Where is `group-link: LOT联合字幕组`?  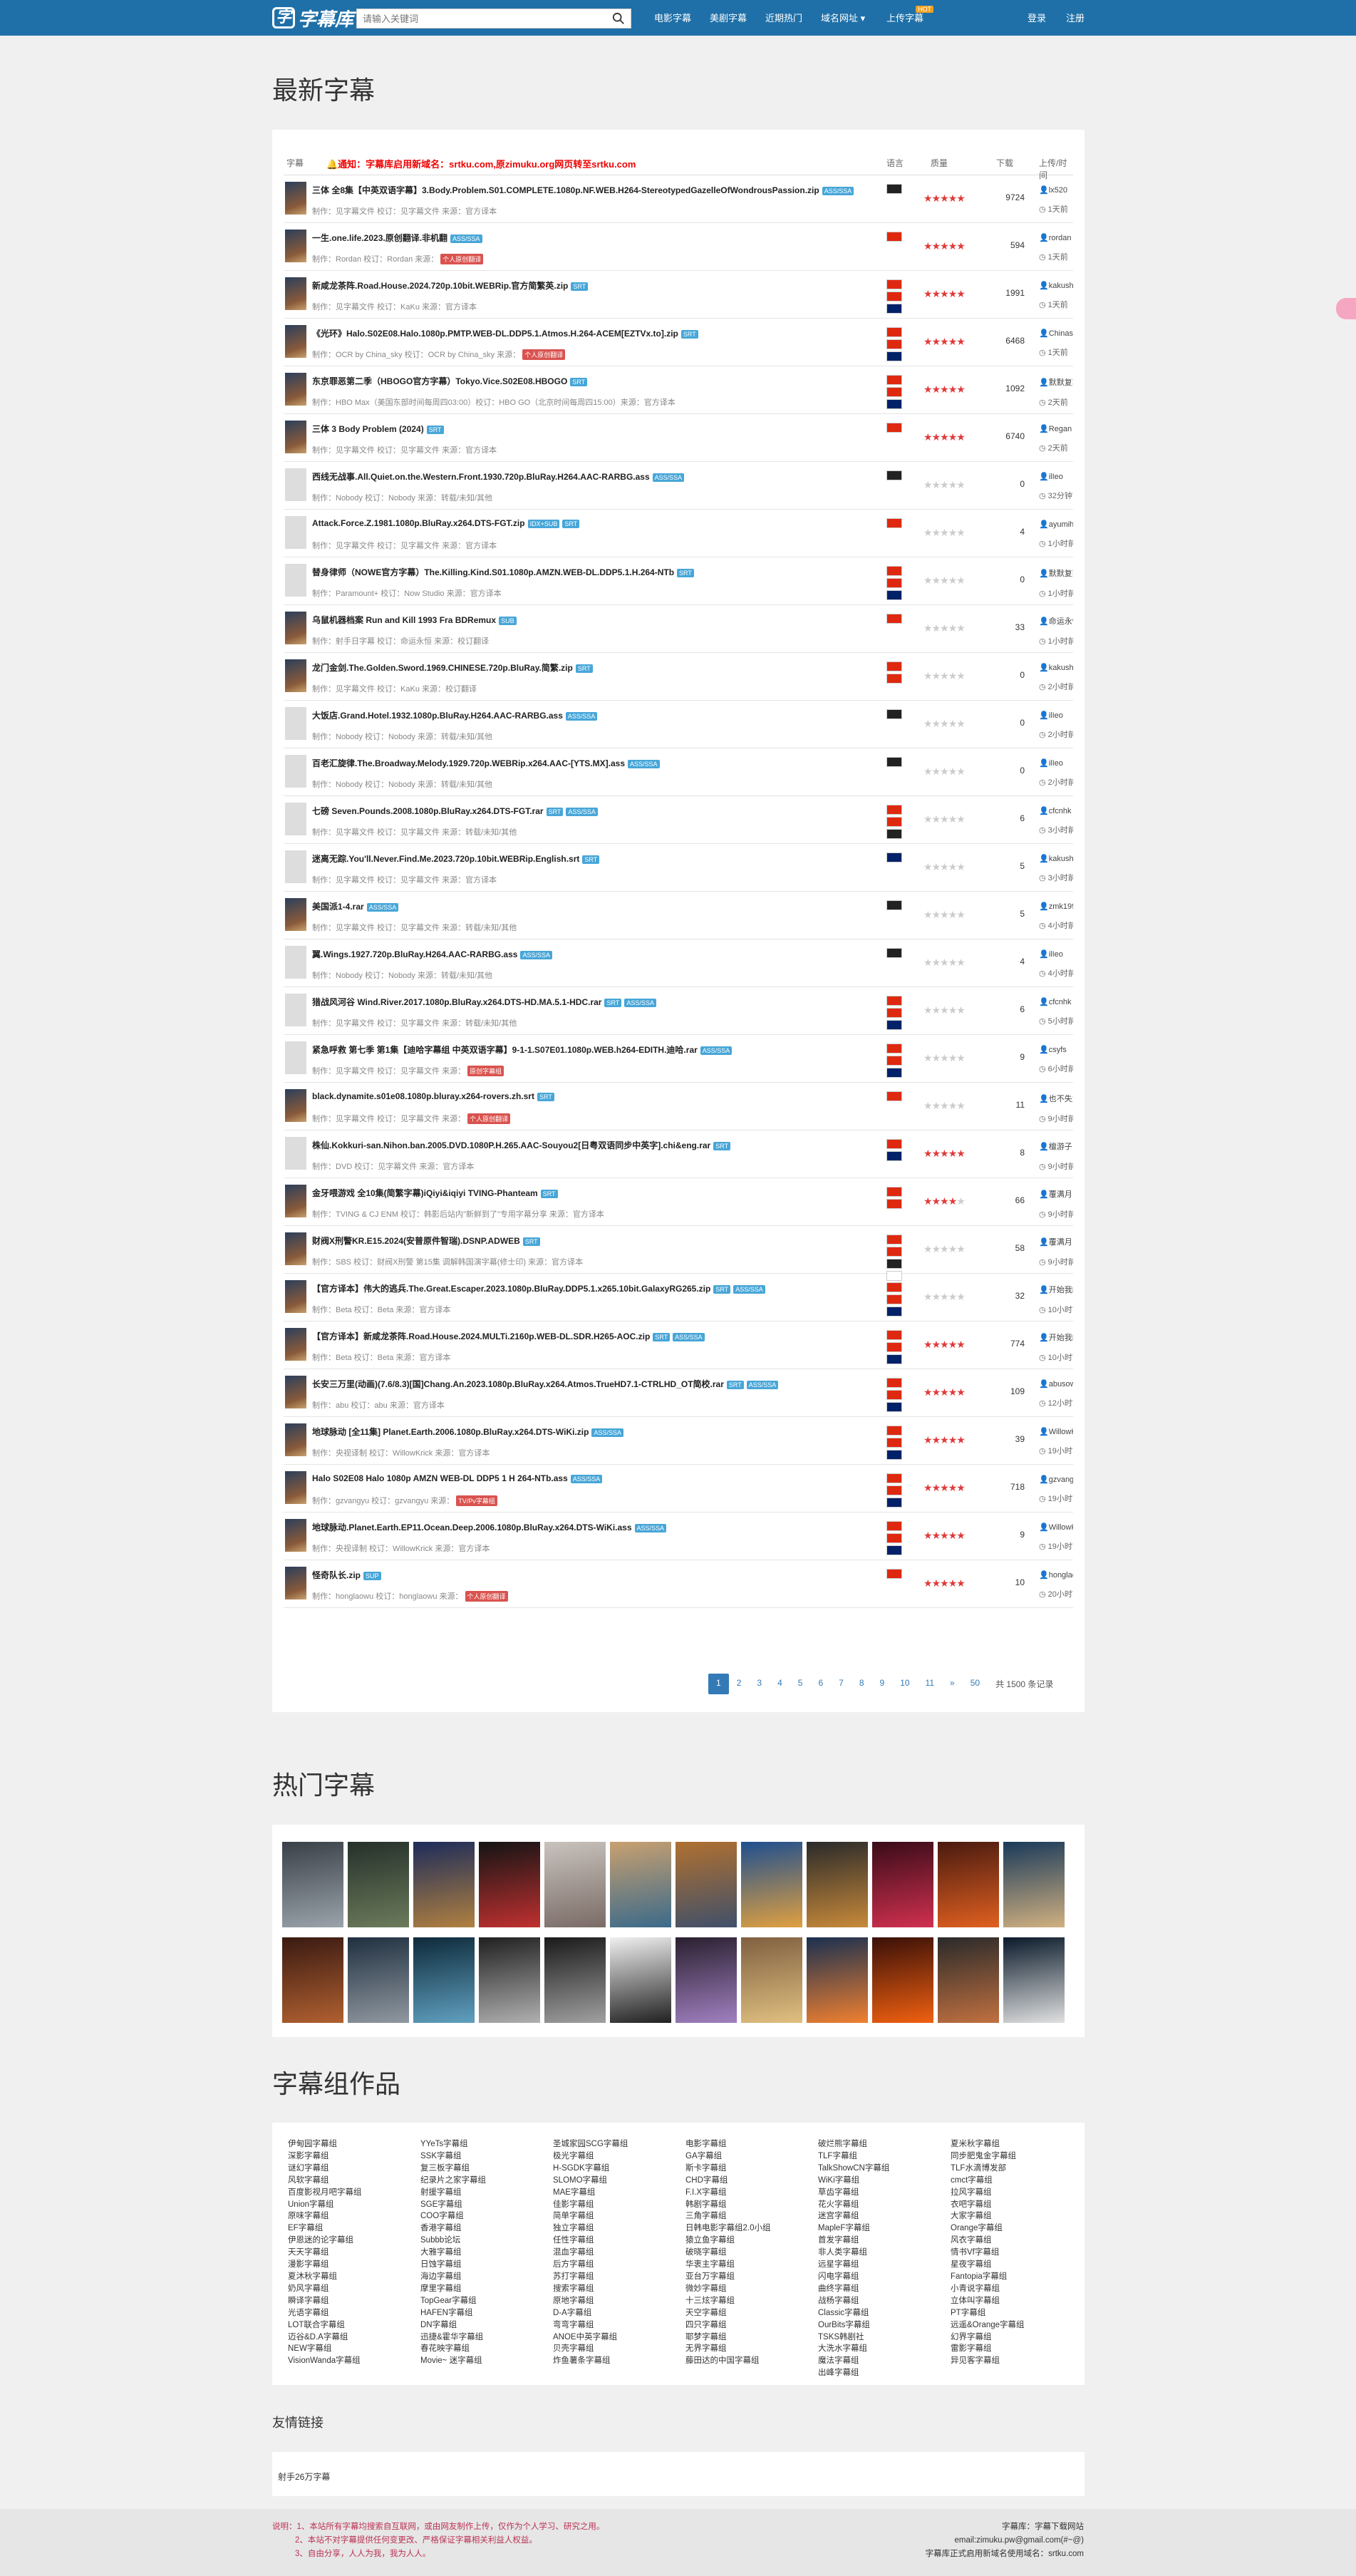 group-link: LOT联合字幕组 is located at coordinates (354, 2325).